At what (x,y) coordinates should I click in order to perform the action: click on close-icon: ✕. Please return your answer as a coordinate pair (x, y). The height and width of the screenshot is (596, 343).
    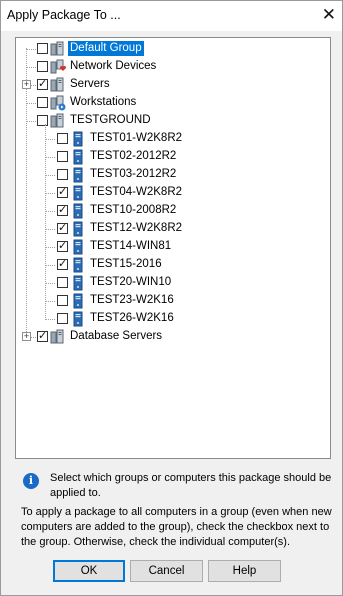
    Looking at the image, I should click on (329, 15).